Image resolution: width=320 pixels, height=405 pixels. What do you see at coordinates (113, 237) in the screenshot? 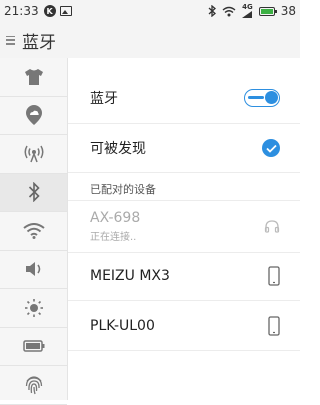
I see `device-status: 正在连接..` at bounding box center [113, 237].